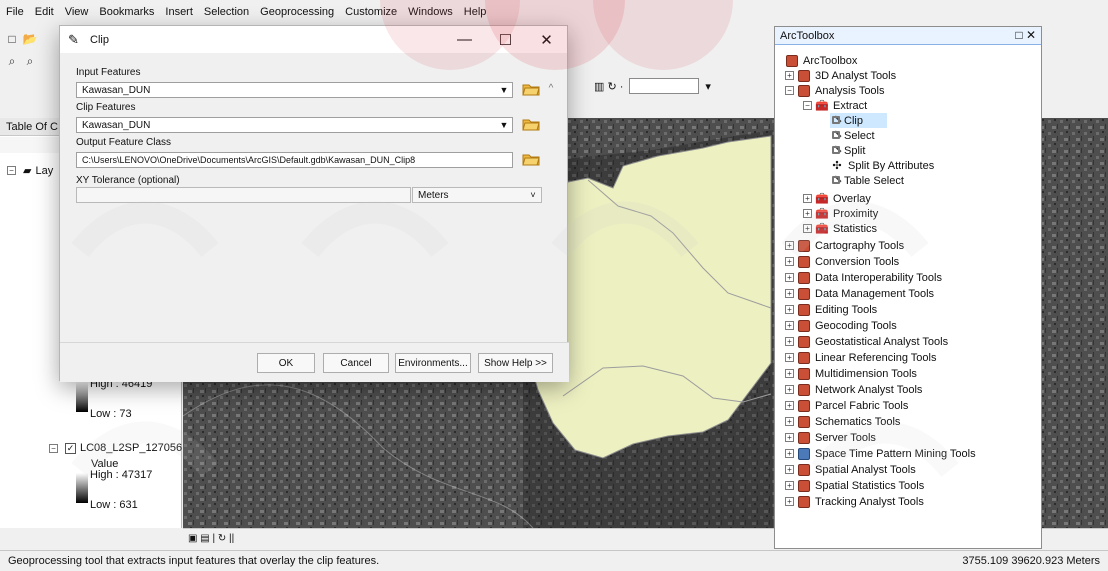  I want to click on menu-view: View, so click(77, 12).